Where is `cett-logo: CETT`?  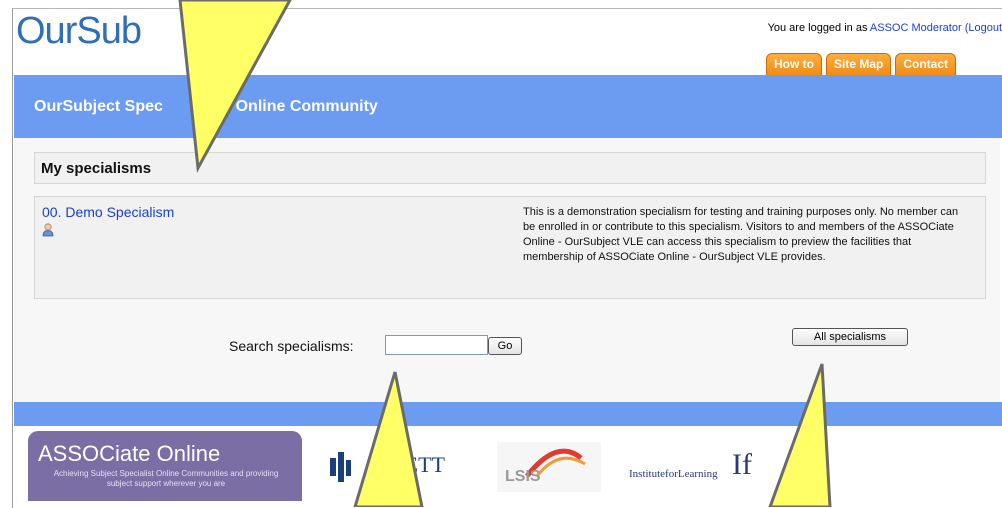
cett-logo: CETT is located at coordinates (386, 470).